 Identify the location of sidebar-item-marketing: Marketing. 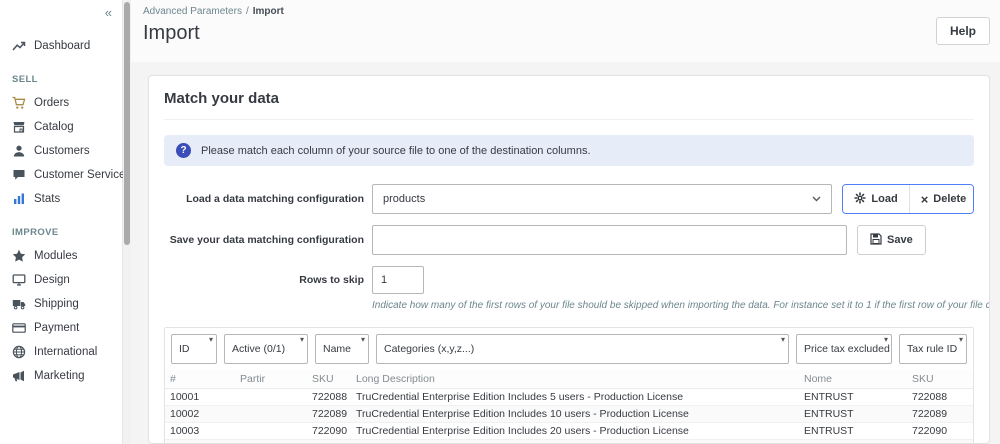
(61, 376).